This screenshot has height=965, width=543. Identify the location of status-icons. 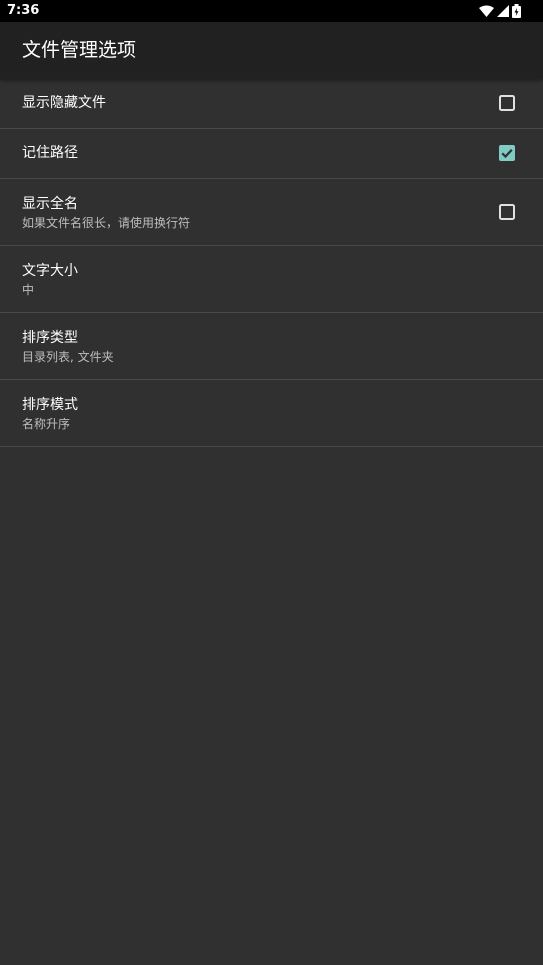
(500, 11).